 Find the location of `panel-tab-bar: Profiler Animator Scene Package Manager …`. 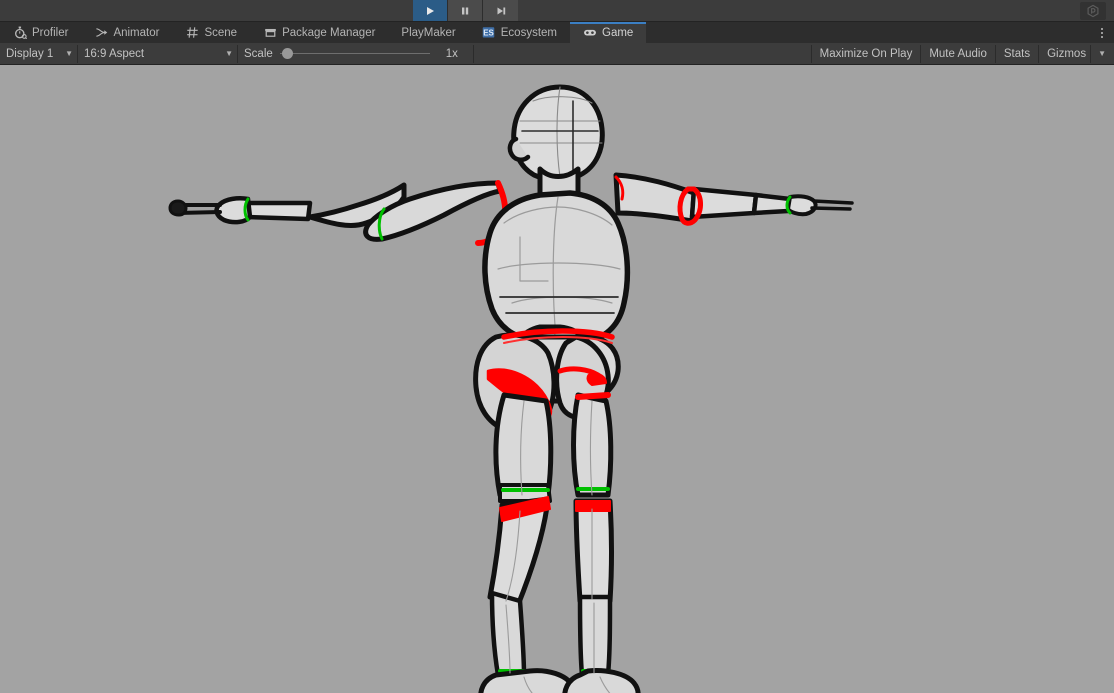

panel-tab-bar: Profiler Animator Scene Package Manager … is located at coordinates (557, 32).